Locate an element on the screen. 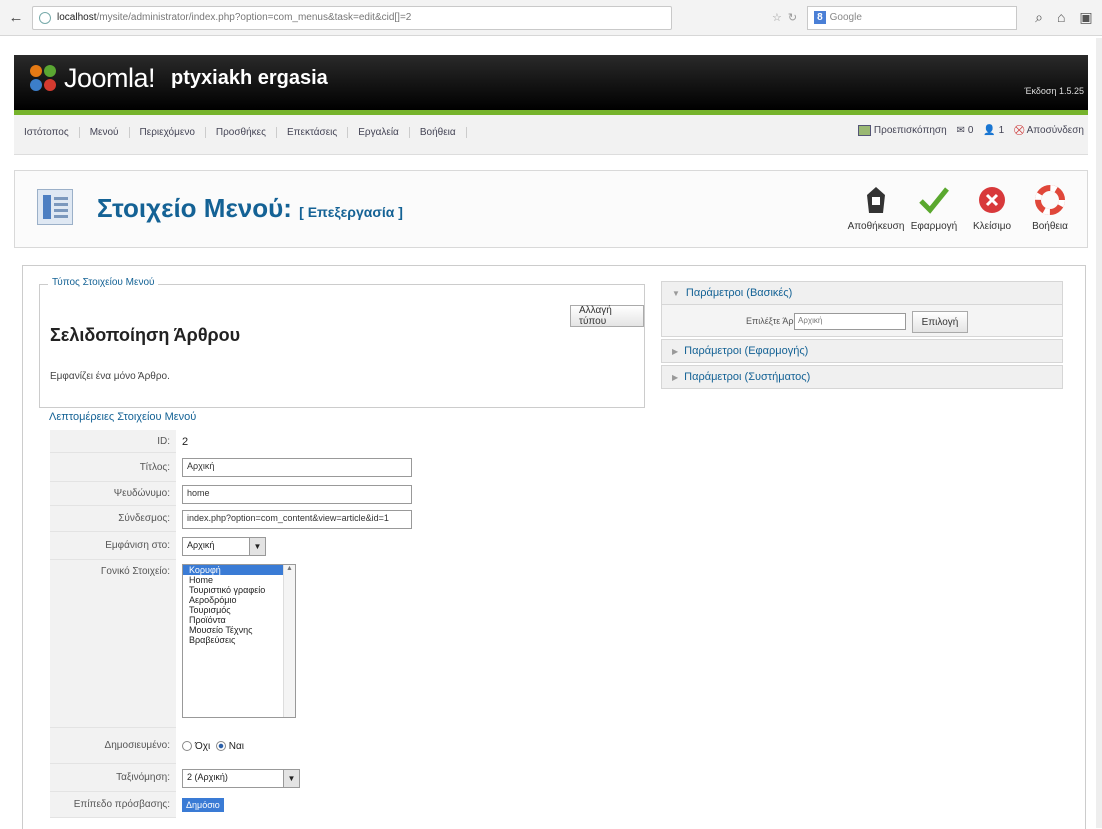 This screenshot has height=829, width=1102. published-label: Δημοσιευμένο: is located at coordinates (113, 746).